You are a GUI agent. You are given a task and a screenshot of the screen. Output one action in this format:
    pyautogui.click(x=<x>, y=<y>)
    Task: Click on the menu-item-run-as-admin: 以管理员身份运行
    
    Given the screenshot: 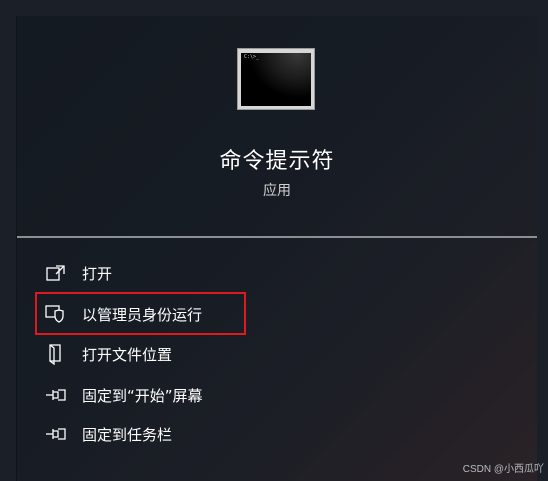 What is the action you would take?
    pyautogui.click(x=177, y=314)
    